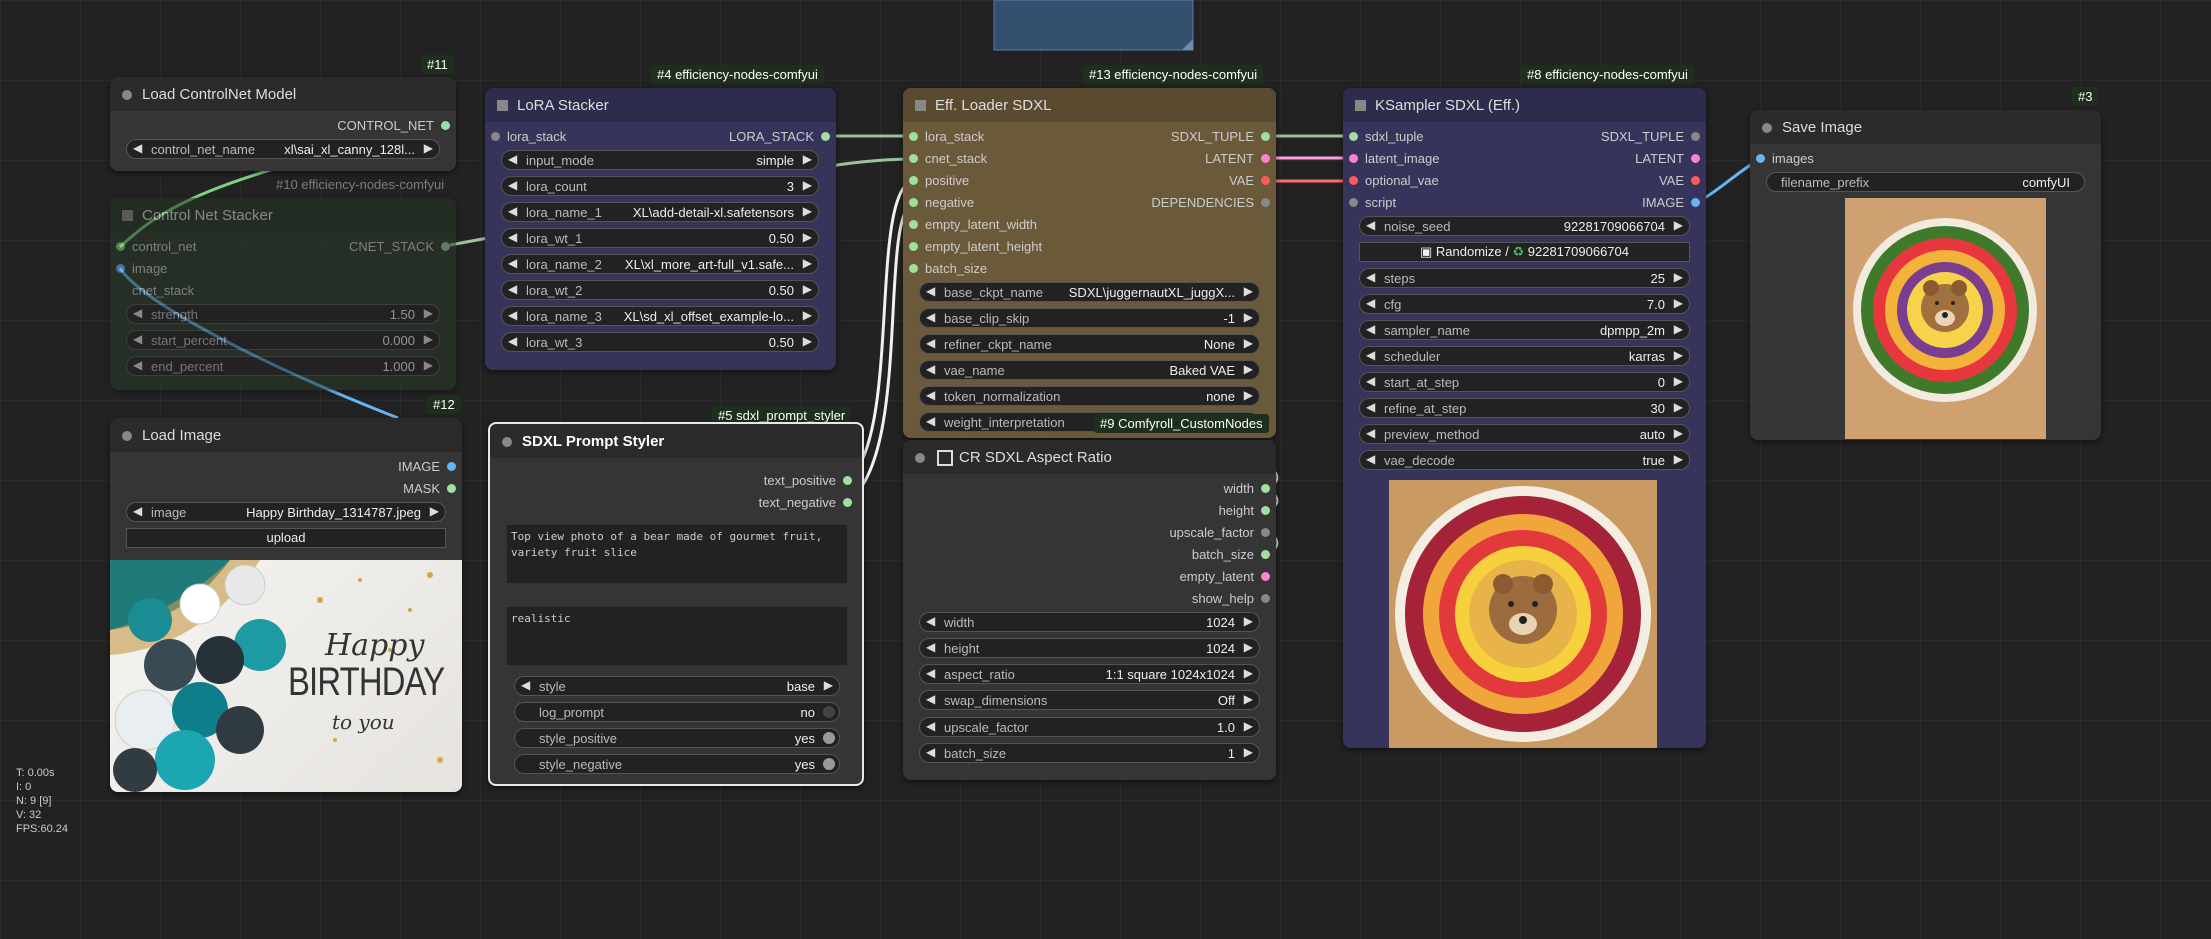 This screenshot has height=939, width=2211. I want to click on preview-text-to-you: to you, so click(363, 722).